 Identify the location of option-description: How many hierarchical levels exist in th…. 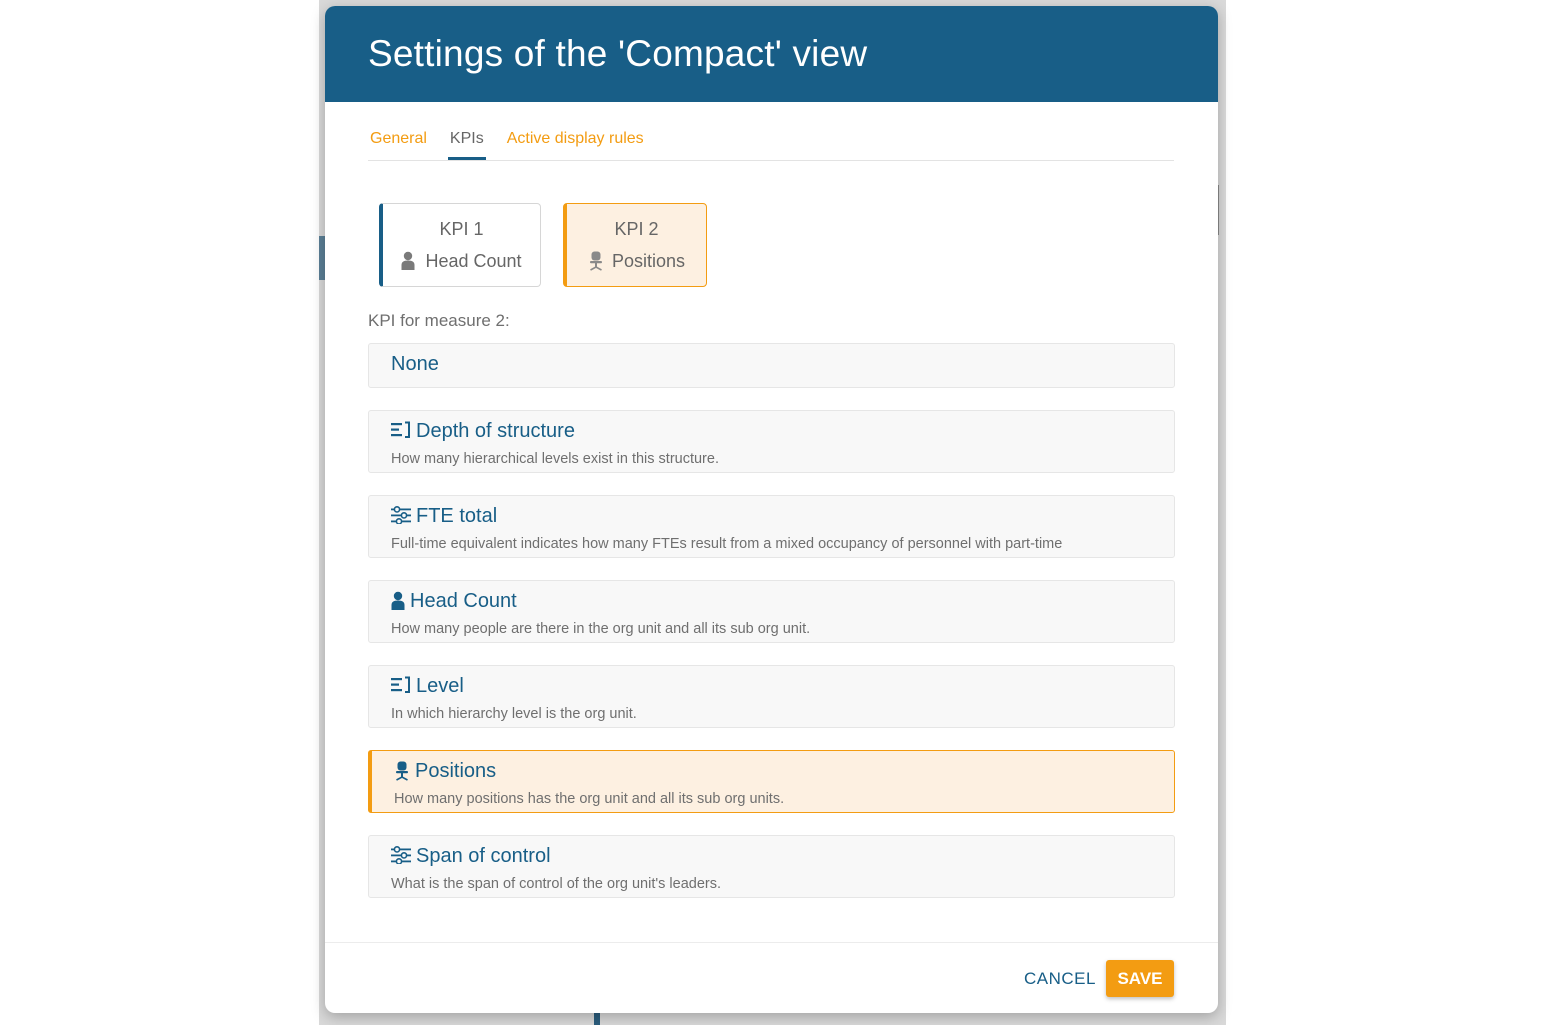
(555, 459).